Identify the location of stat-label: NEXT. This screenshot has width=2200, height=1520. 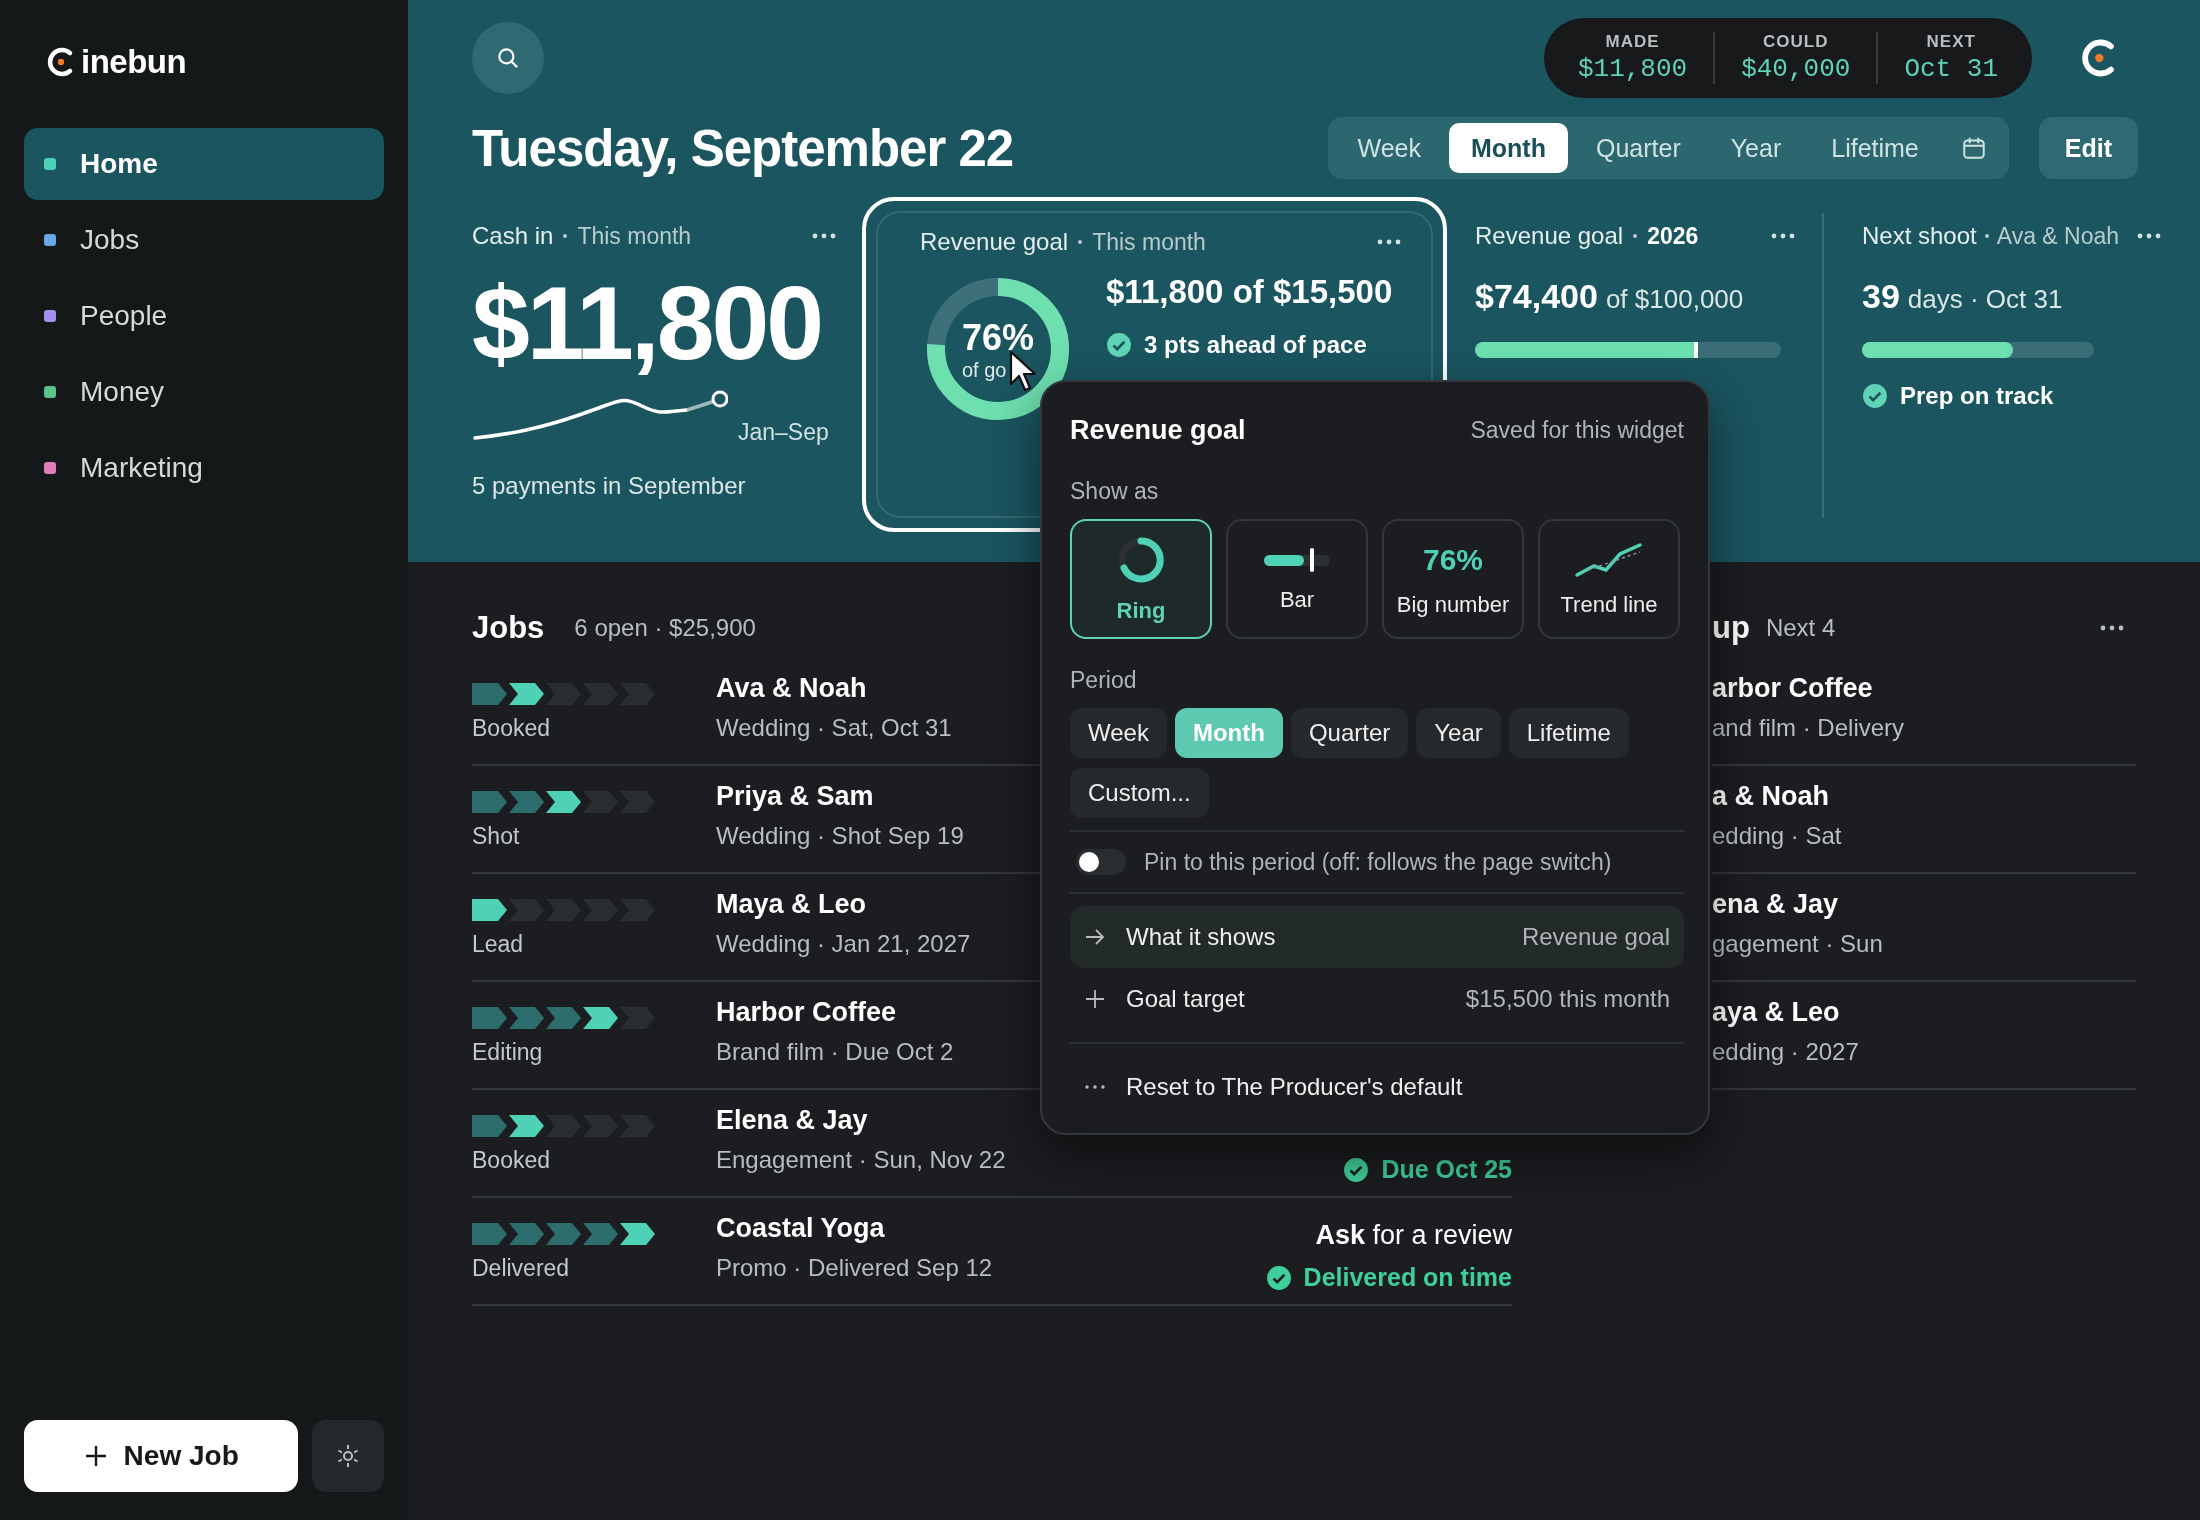
(1951, 42).